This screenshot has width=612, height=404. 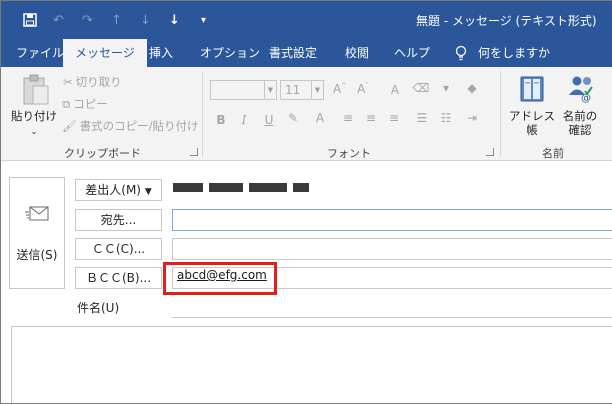 What do you see at coordinates (302, 90) in the screenshot?
I see `font-size-dropdown: 11 ▼` at bounding box center [302, 90].